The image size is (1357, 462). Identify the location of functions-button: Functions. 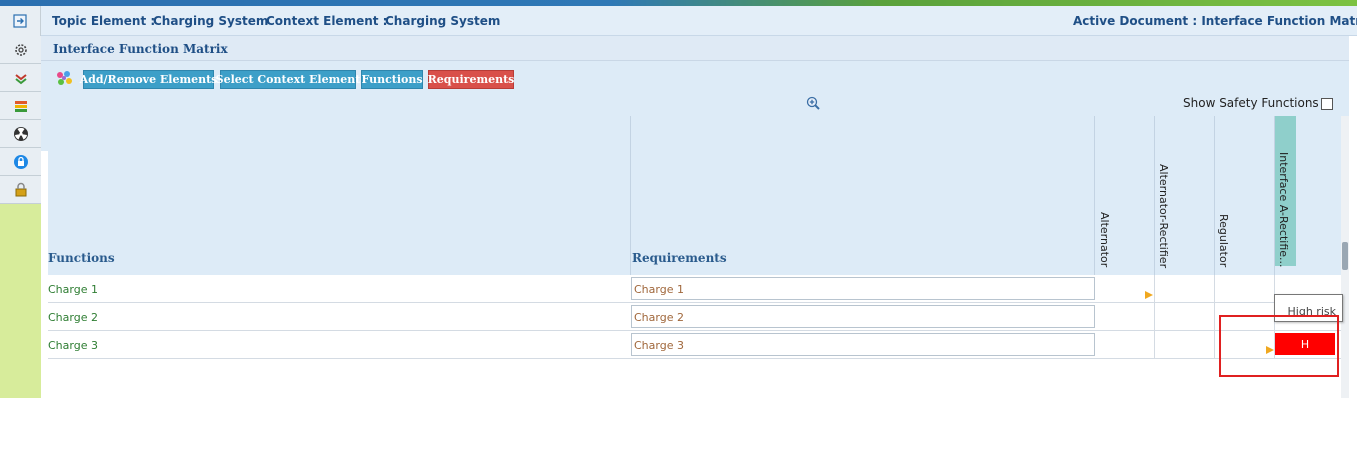
(392, 79).